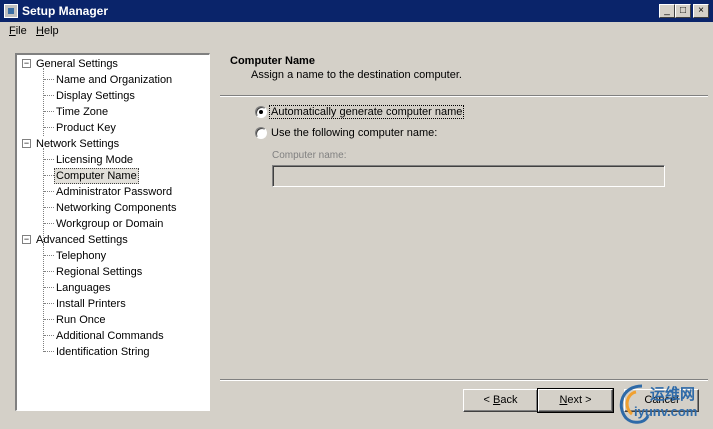 This screenshot has width=713, height=429. I want to click on menu-bar: File Help, so click(356, 32).